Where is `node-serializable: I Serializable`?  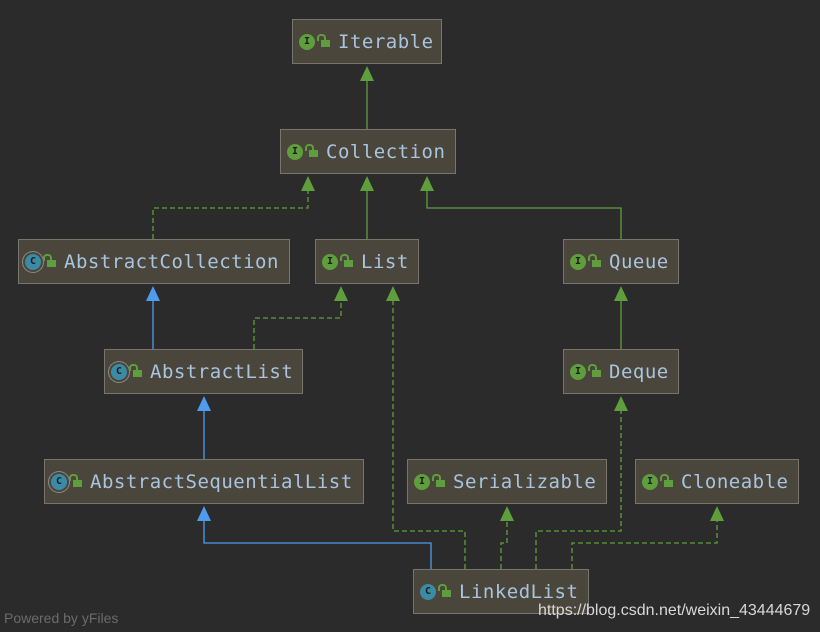
node-serializable: I Serializable is located at coordinates (507, 481).